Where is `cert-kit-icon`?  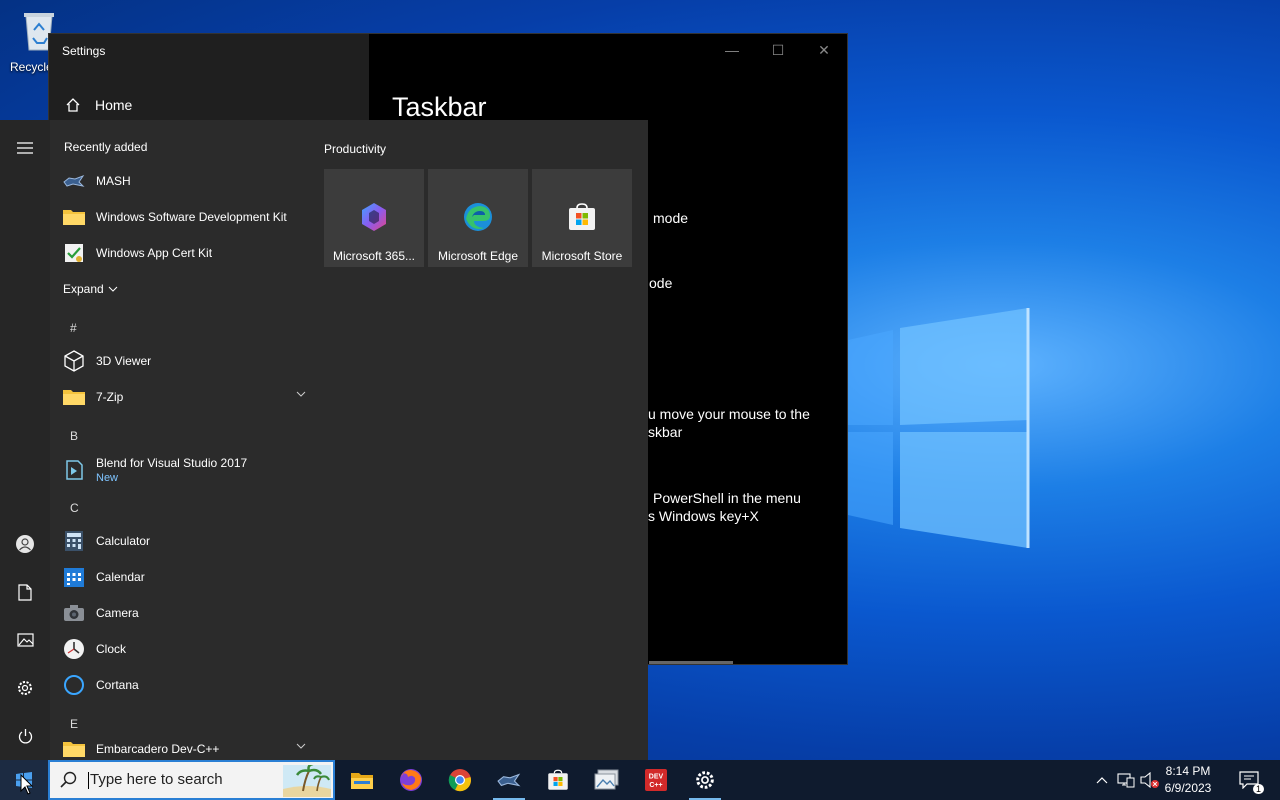
cert-kit-icon is located at coordinates (74, 253).